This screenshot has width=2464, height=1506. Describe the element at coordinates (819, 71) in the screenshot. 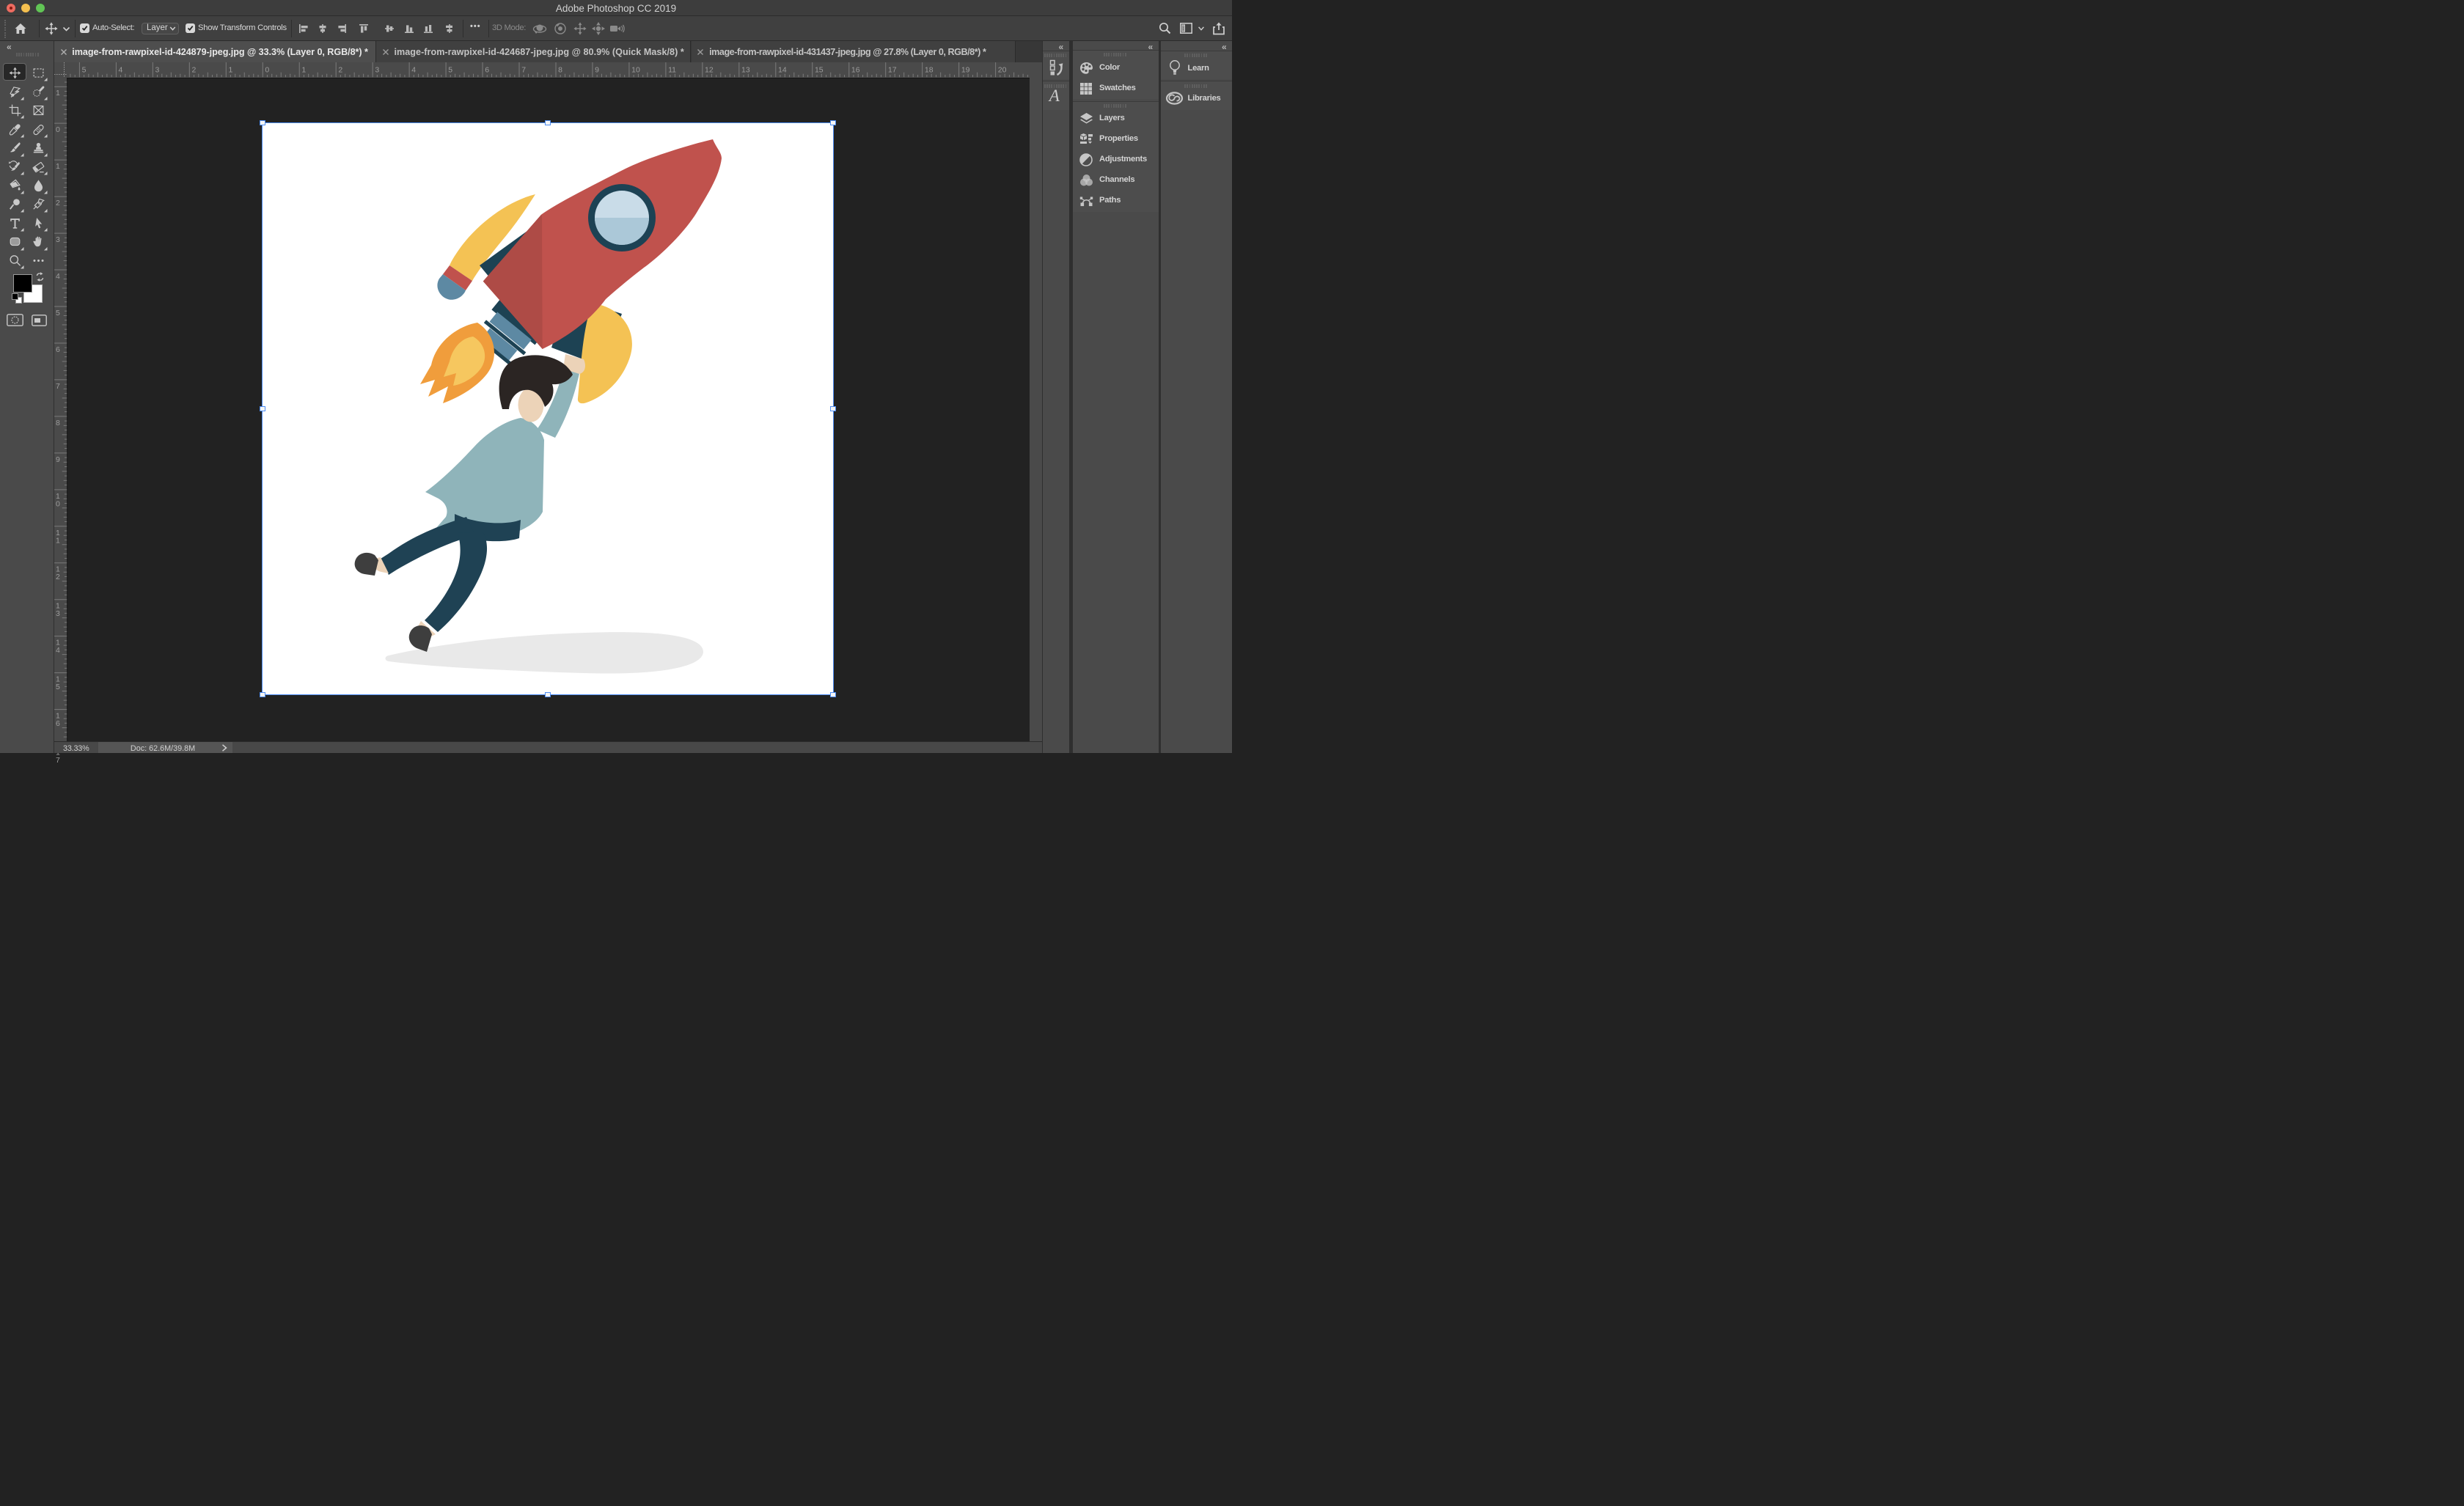

I see `svg-text: 15` at that location.